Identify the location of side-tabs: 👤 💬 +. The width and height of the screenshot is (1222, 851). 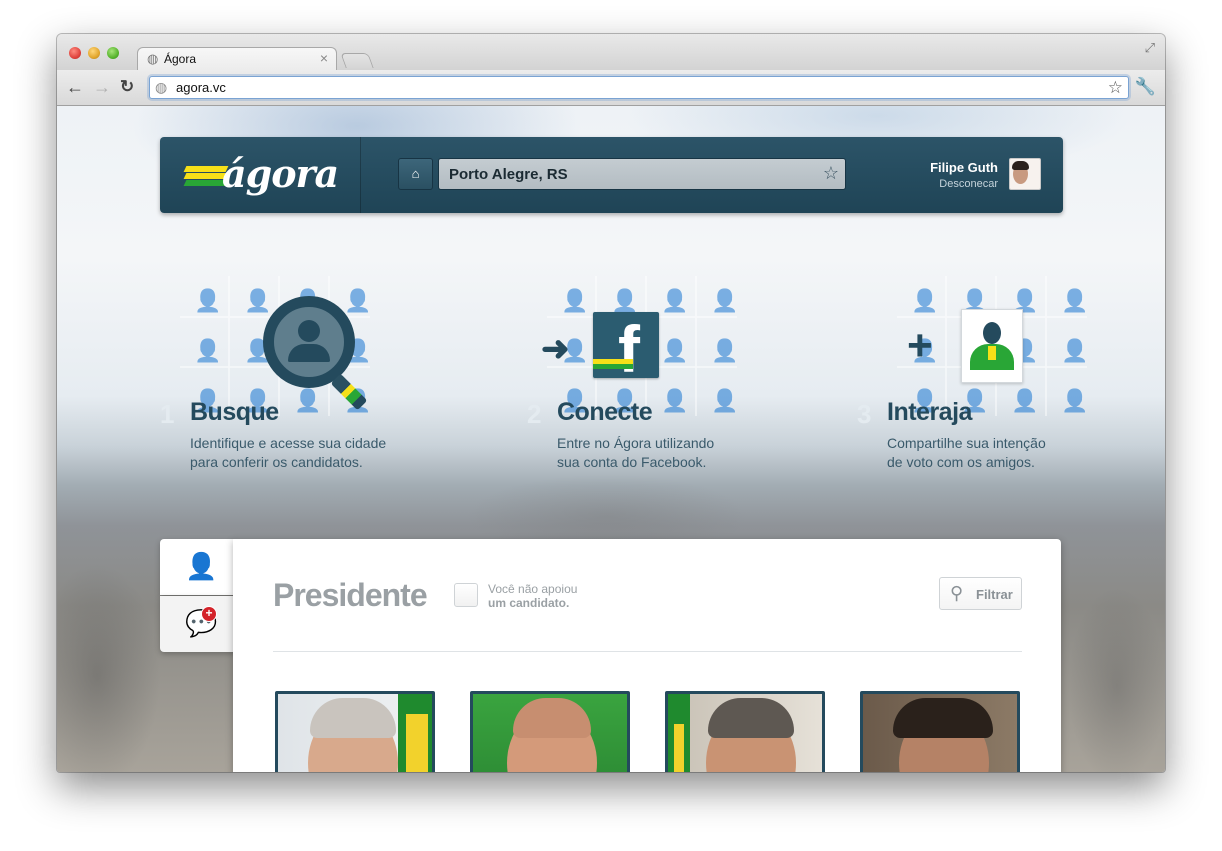
(198, 599).